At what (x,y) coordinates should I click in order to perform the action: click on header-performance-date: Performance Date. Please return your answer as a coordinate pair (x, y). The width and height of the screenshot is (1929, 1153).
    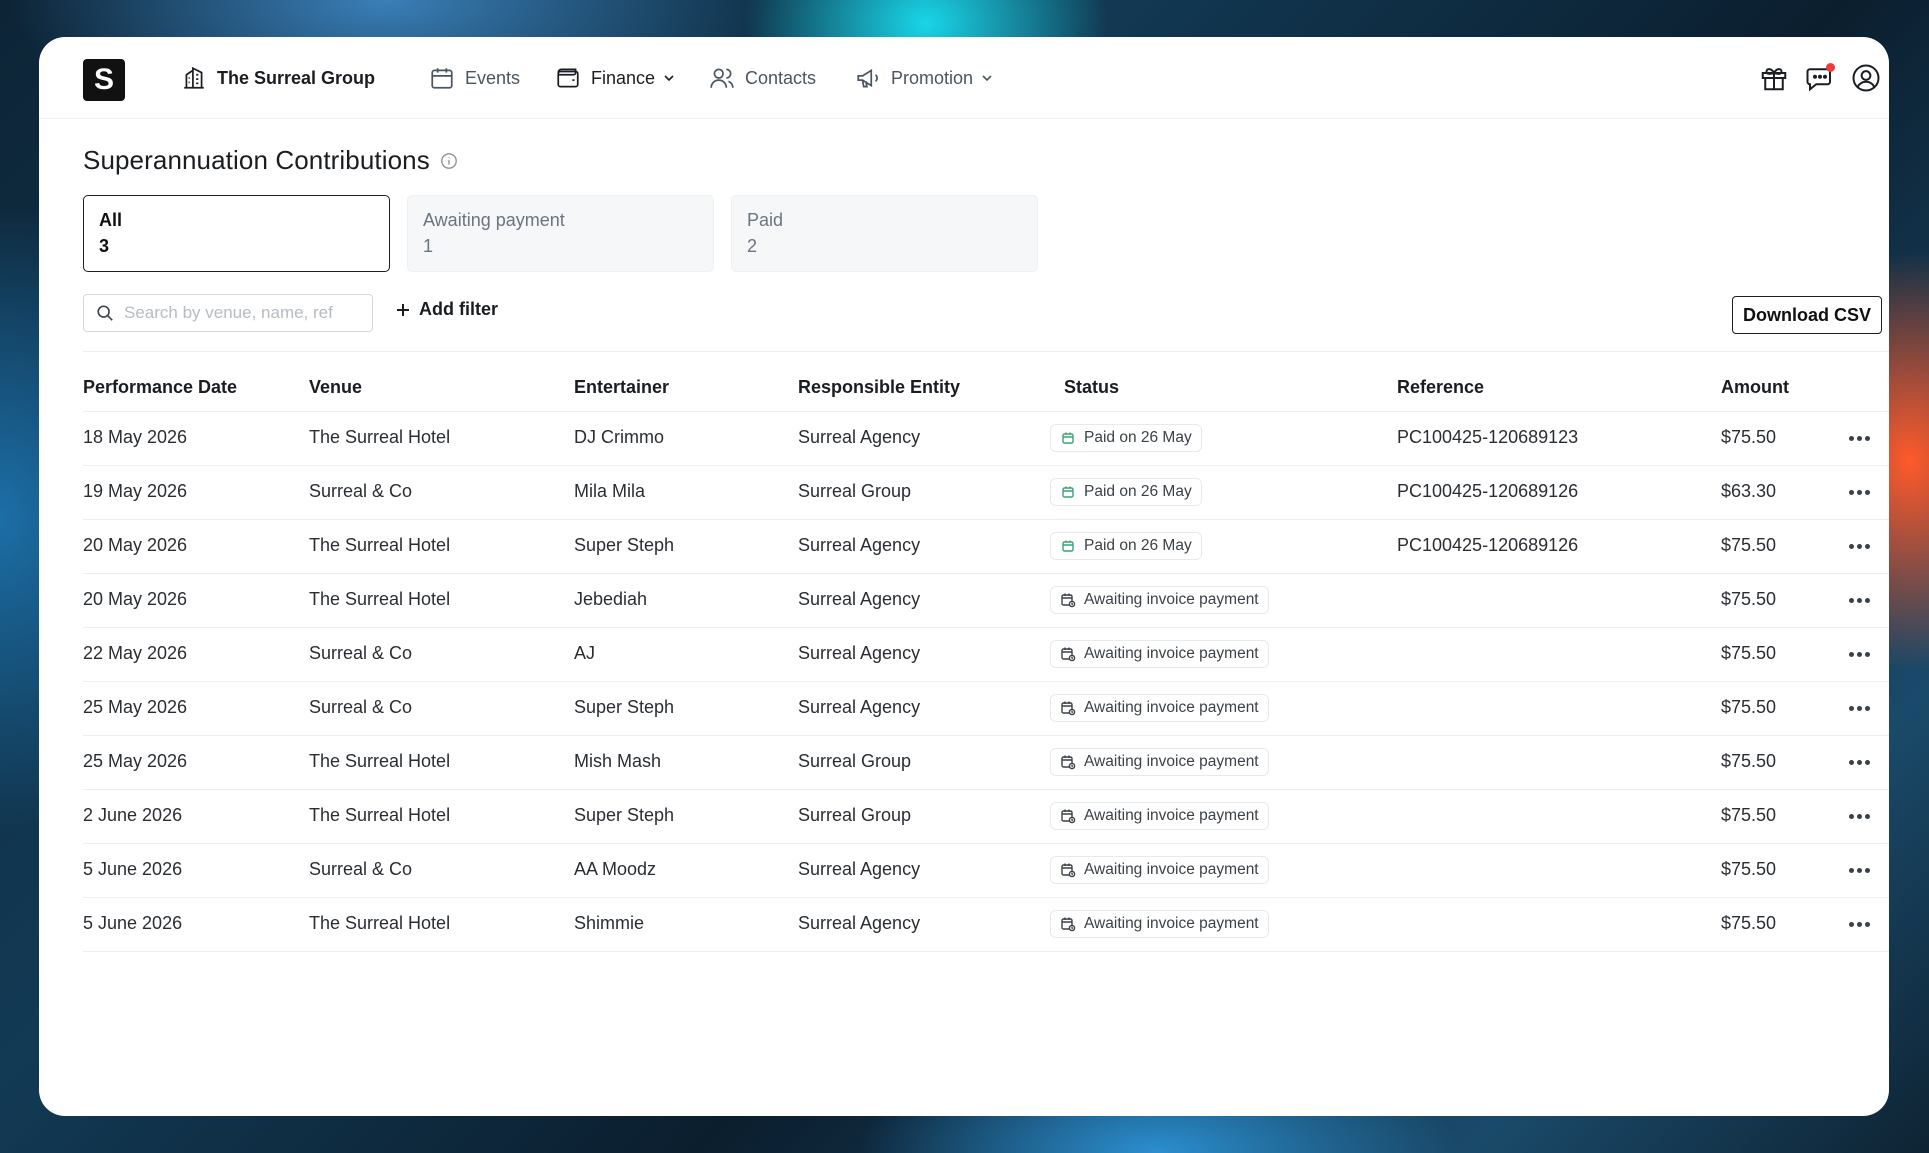
    Looking at the image, I should click on (160, 387).